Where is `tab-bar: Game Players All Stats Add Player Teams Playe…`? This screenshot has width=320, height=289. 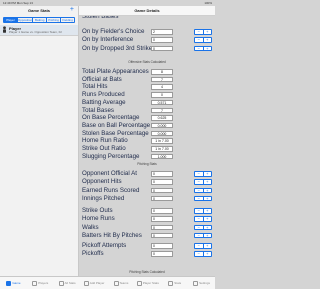 tab-bar: Game Players All Stats Add Player Teams Playe… is located at coordinates (107, 282).